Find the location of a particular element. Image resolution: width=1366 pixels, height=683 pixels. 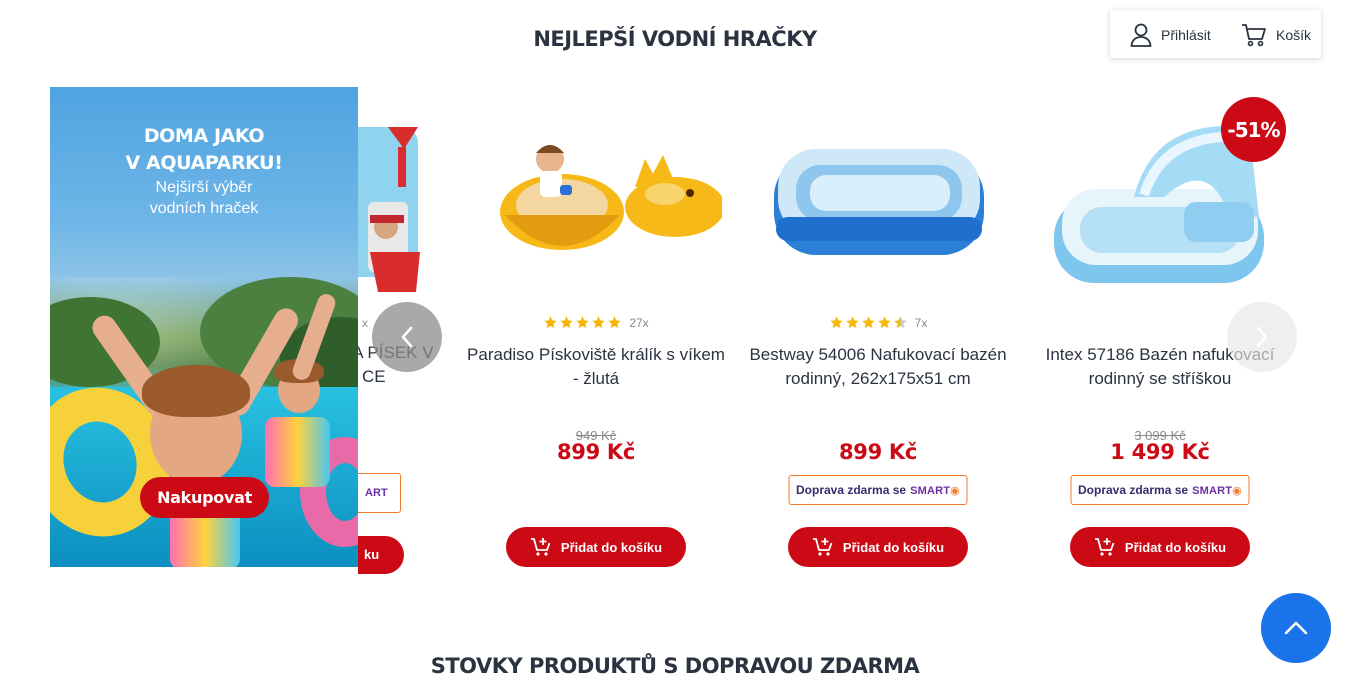

chevron-up-icon is located at coordinates (1296, 628).